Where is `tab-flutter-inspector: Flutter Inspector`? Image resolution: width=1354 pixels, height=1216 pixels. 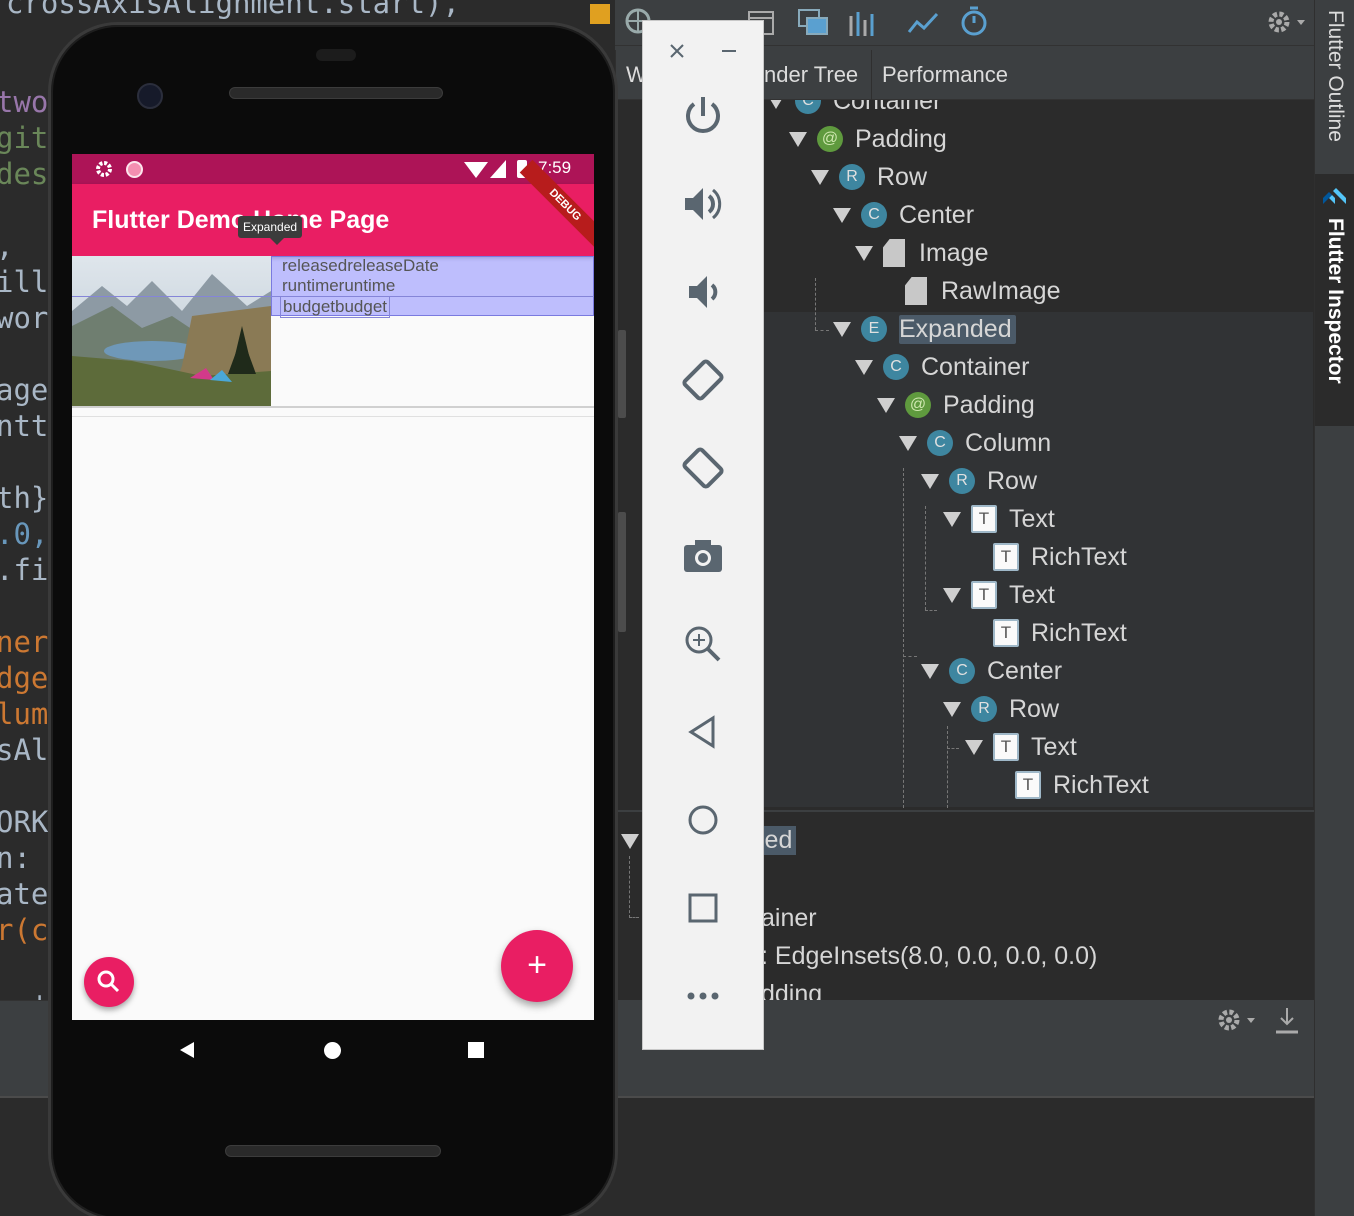
tab-flutter-inspector: Flutter Inspector is located at coordinates (1334, 300).